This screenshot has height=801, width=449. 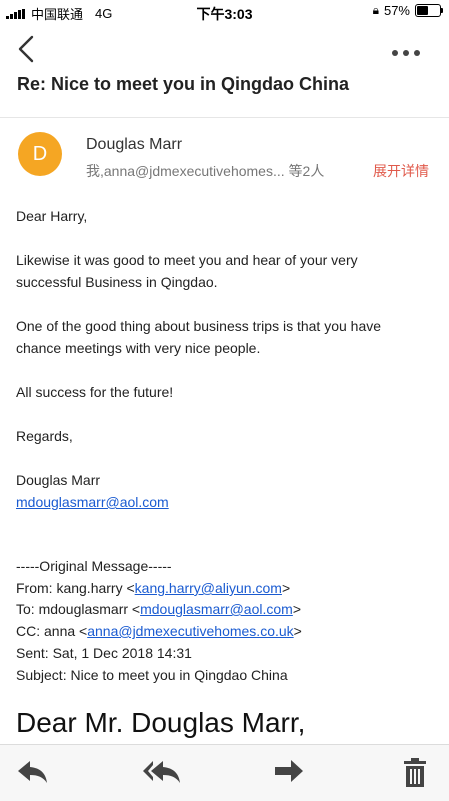 I want to click on recipient-summary: 我,anna@jdmexecutivehomes... 等2人, so click(x=205, y=171).